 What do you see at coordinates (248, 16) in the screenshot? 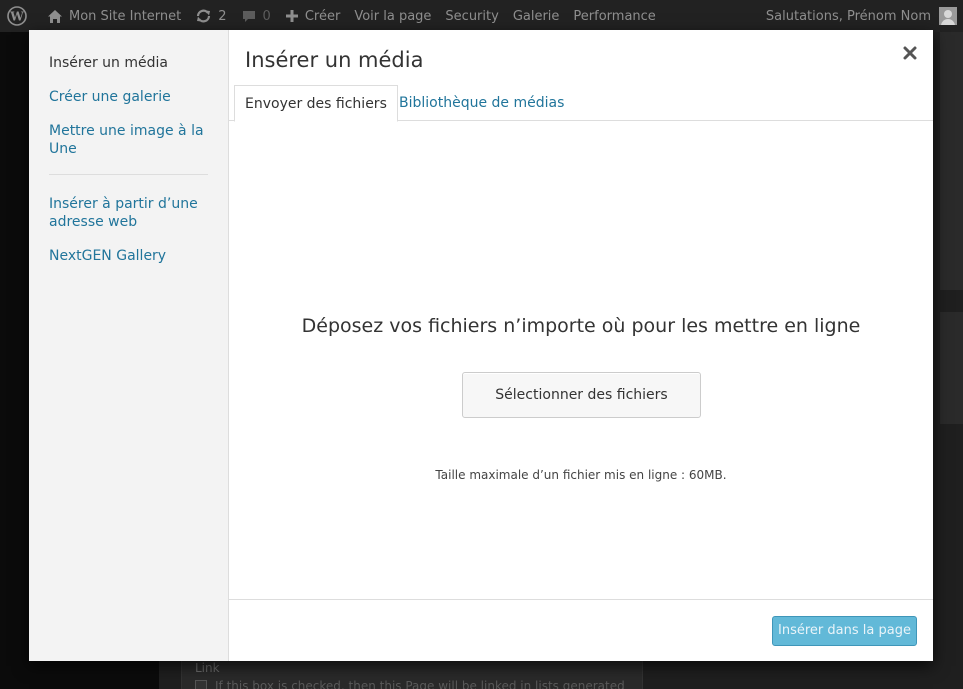
I see `comment-icon` at bounding box center [248, 16].